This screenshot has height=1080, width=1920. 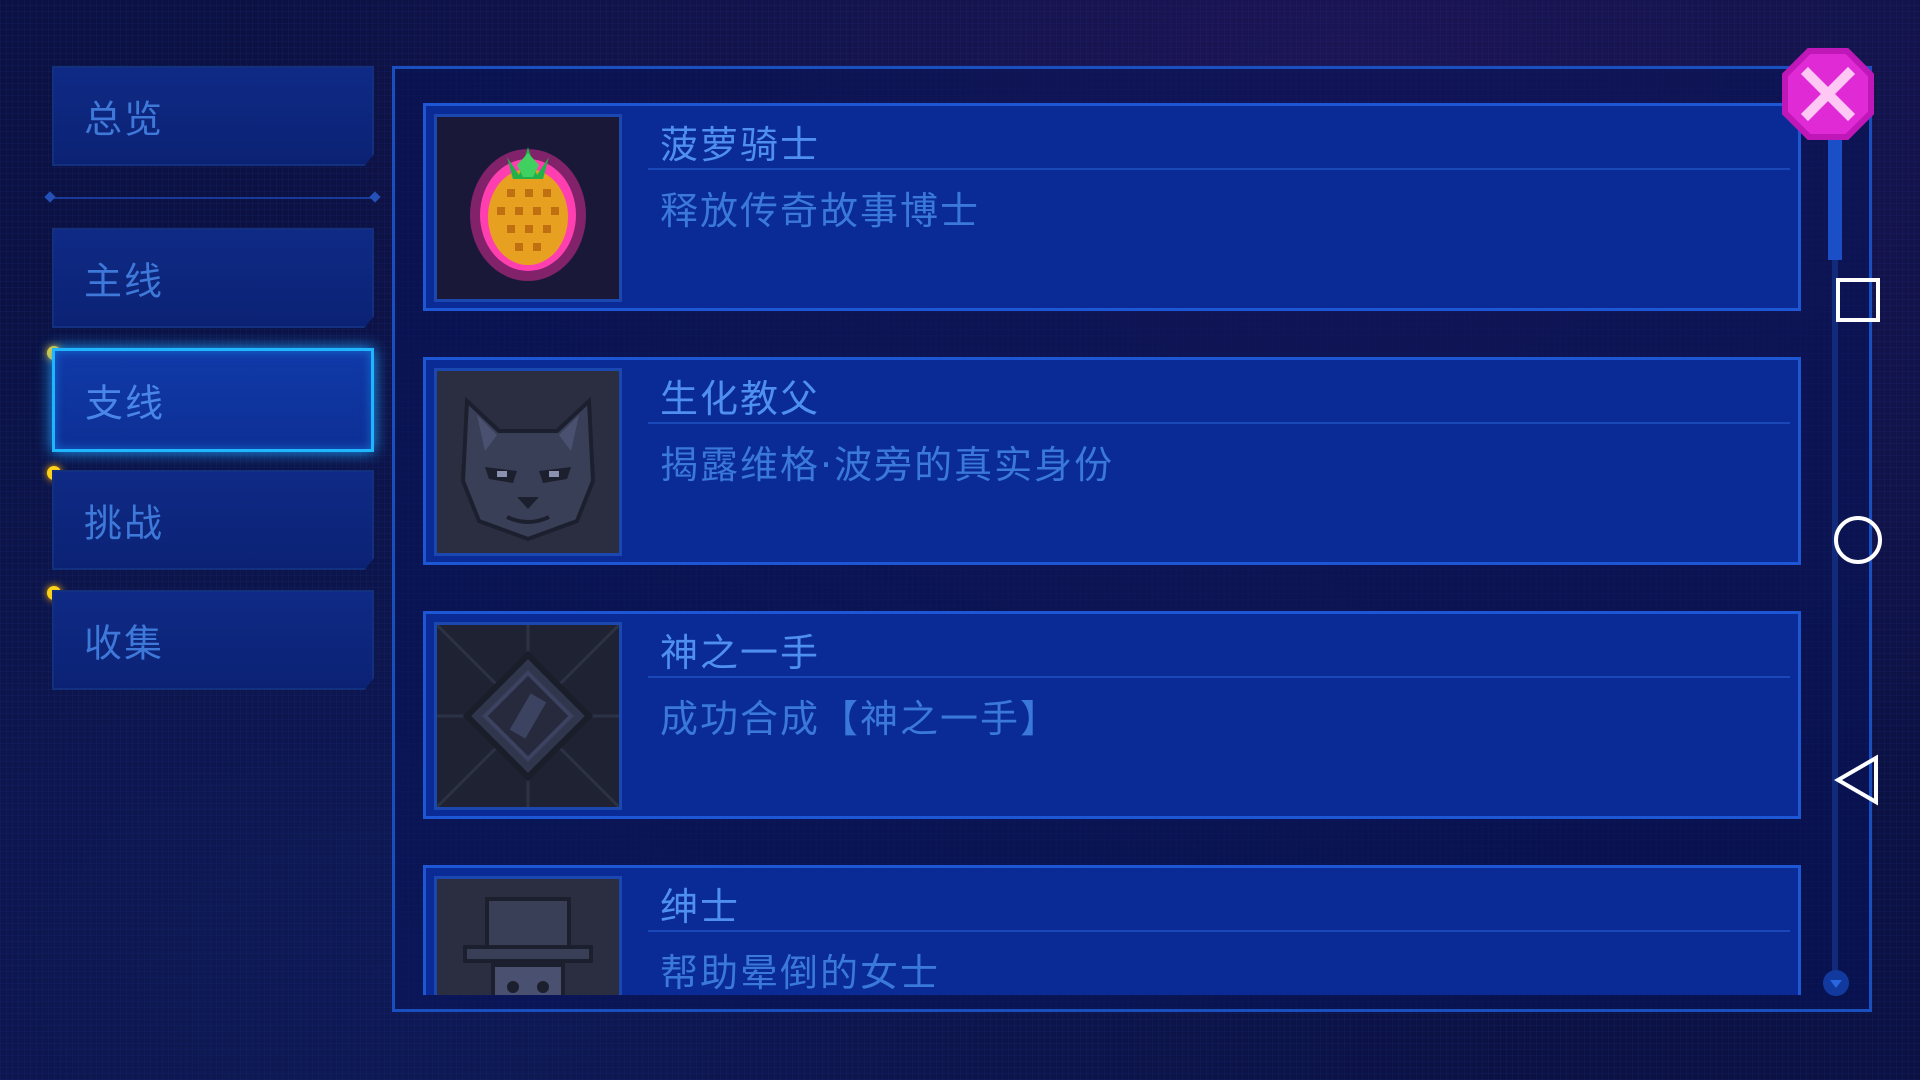 I want to click on tab-label: 收集, so click(x=124, y=643).